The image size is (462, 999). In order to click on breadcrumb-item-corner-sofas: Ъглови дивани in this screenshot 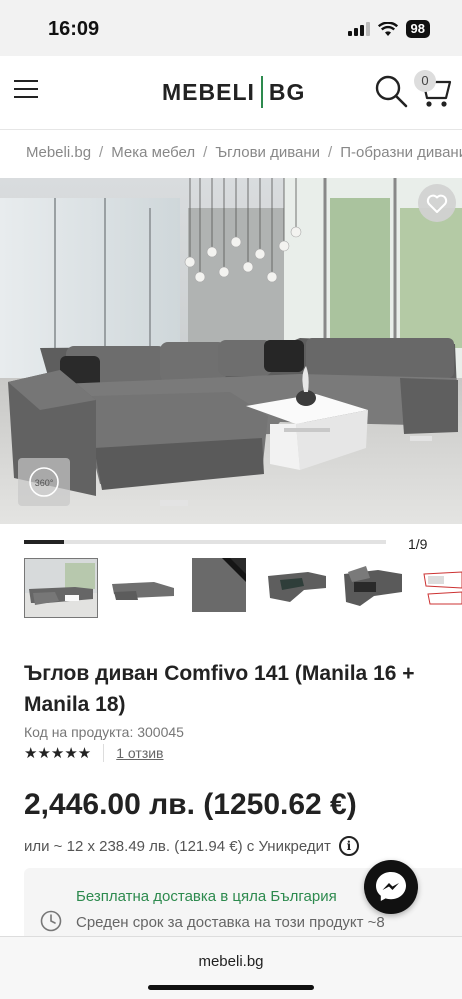, I will do `click(267, 152)`.